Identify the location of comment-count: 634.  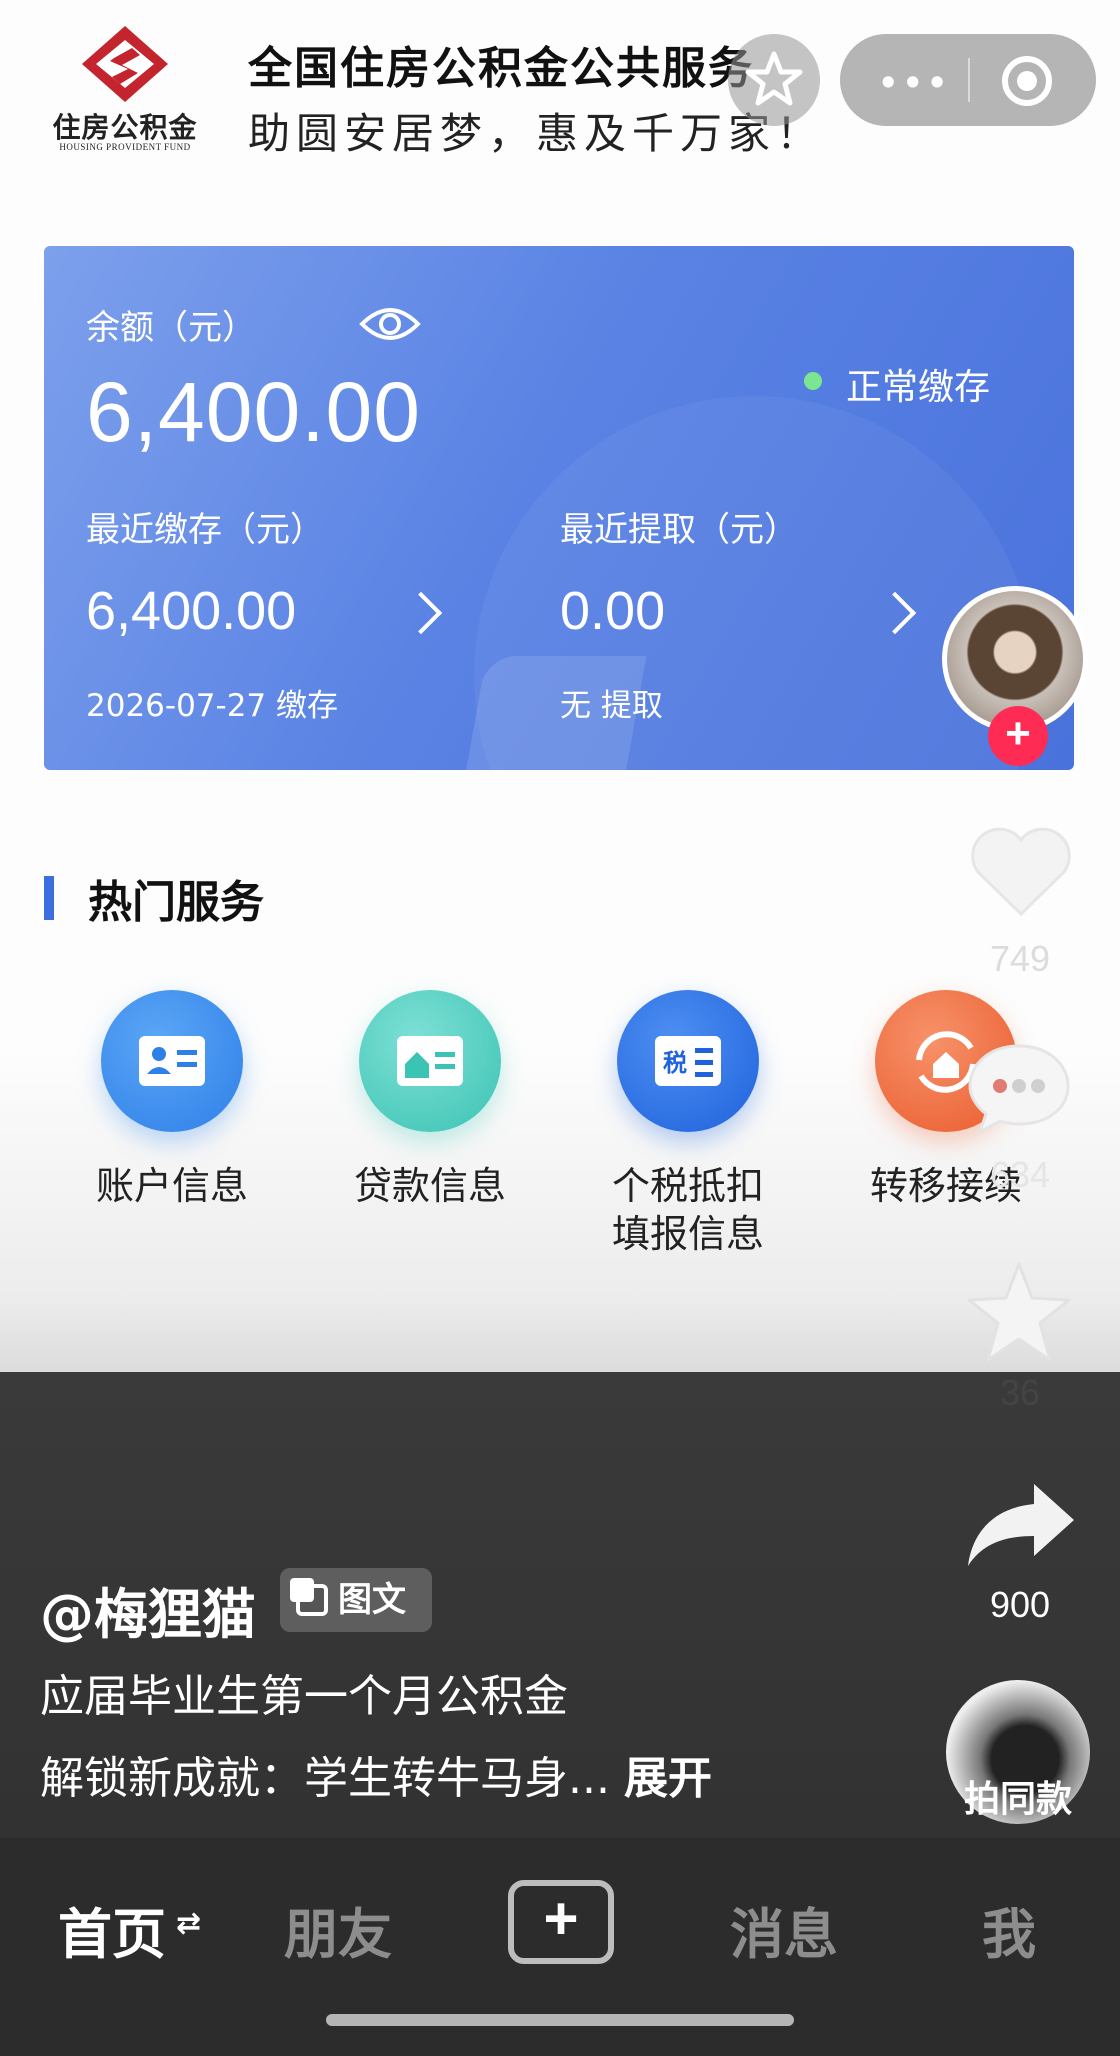
(1020, 1174).